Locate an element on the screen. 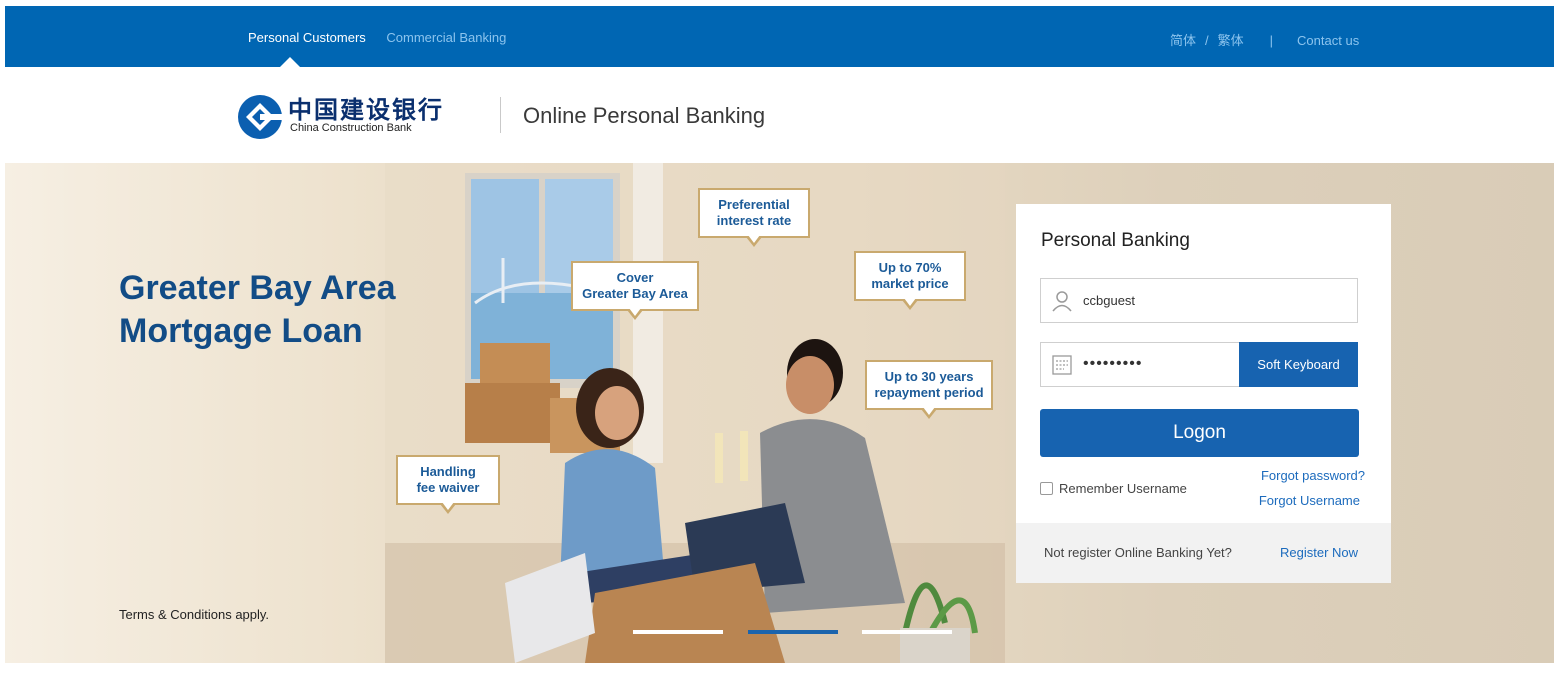 The height and width of the screenshot is (677, 1554). bubble-repayment-period: Up to 30 years repayment period is located at coordinates (929, 389).